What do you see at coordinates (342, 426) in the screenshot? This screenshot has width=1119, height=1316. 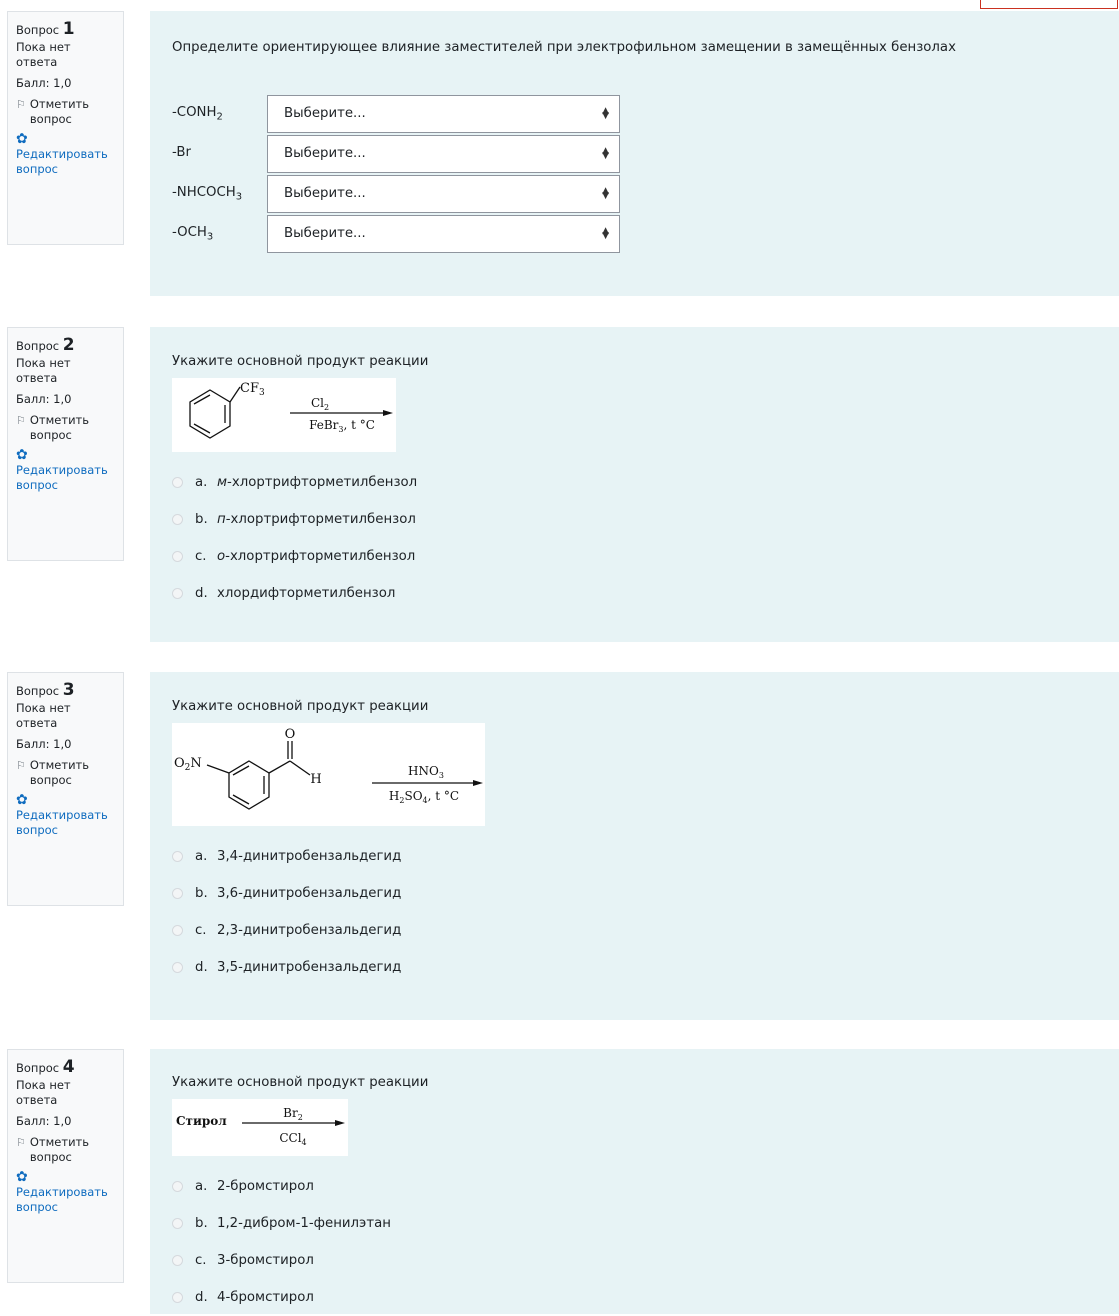 I see `reagent-bottom: FeBr3, t °C` at bounding box center [342, 426].